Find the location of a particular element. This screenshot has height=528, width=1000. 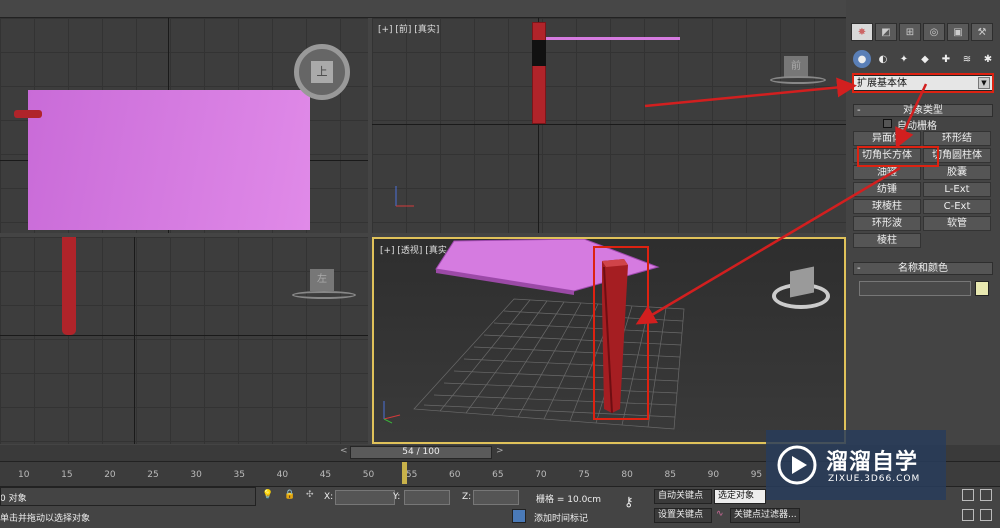

playhead is located at coordinates (404, 473).